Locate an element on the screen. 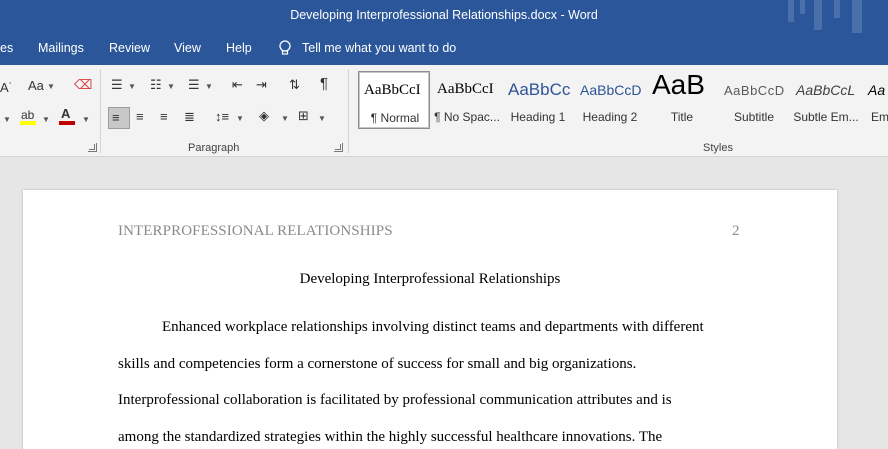  style-emphasis: Aa Em is located at coordinates (875, 100).